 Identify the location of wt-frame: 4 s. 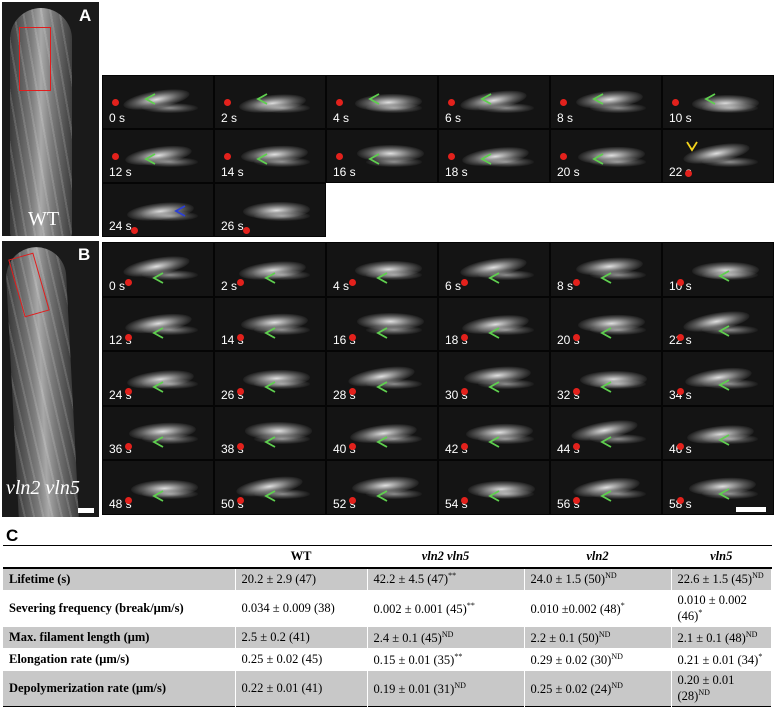
(382, 102).